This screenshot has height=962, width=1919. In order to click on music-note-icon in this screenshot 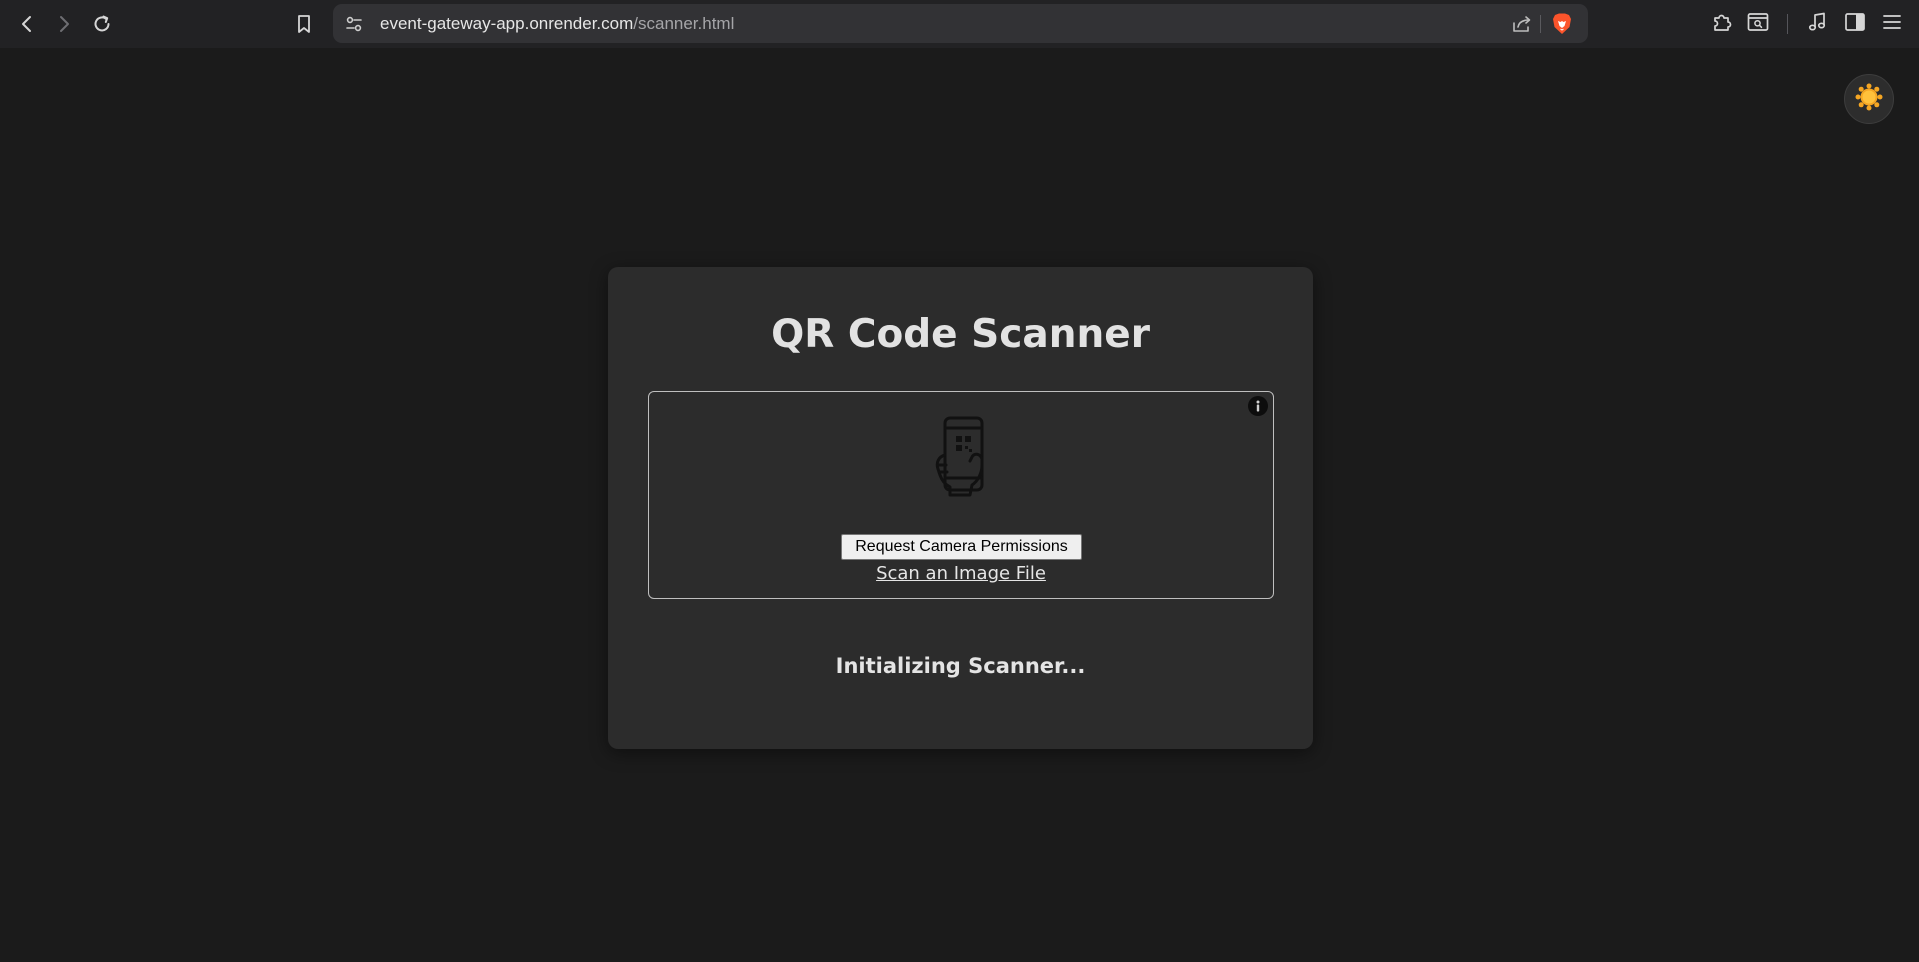, I will do `click(1817, 24)`.